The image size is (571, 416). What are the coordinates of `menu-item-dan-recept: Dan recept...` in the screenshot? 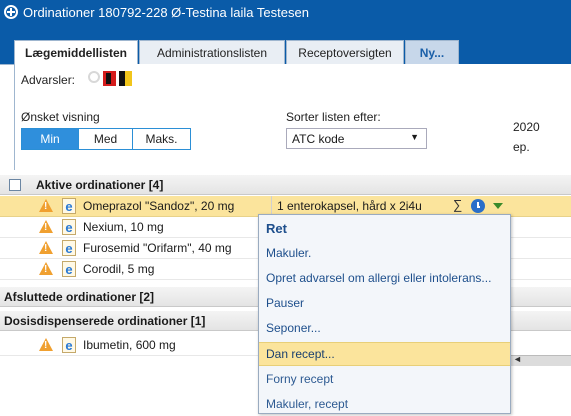 It's located at (384, 354).